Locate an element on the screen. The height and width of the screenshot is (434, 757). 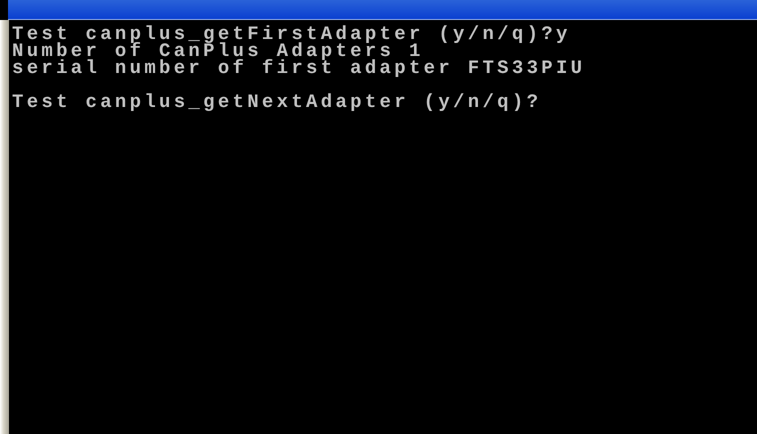
console-line: Number of CanPlus Adapters 1 is located at coordinates (218, 51).